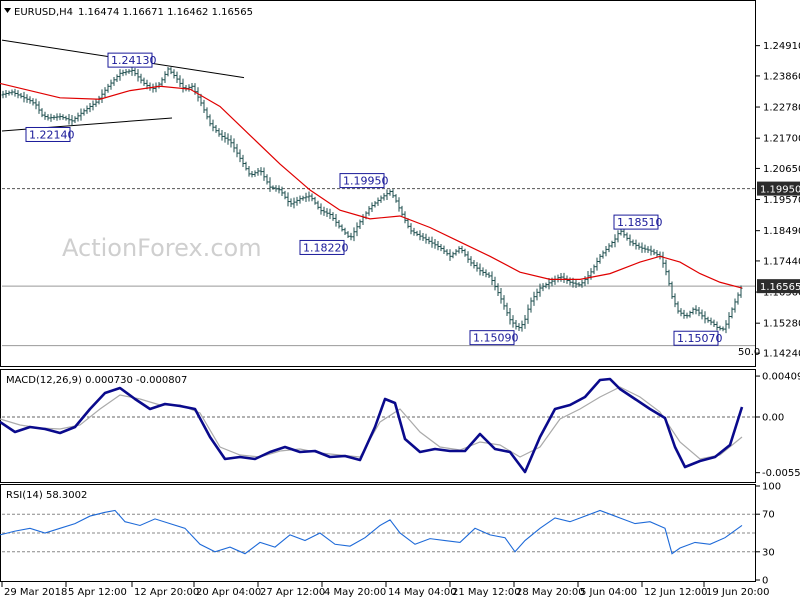 The image size is (800, 600). Describe the element at coordinates (43, 12) in the screenshot. I see `symbol-label: EURUSD,H4` at that location.